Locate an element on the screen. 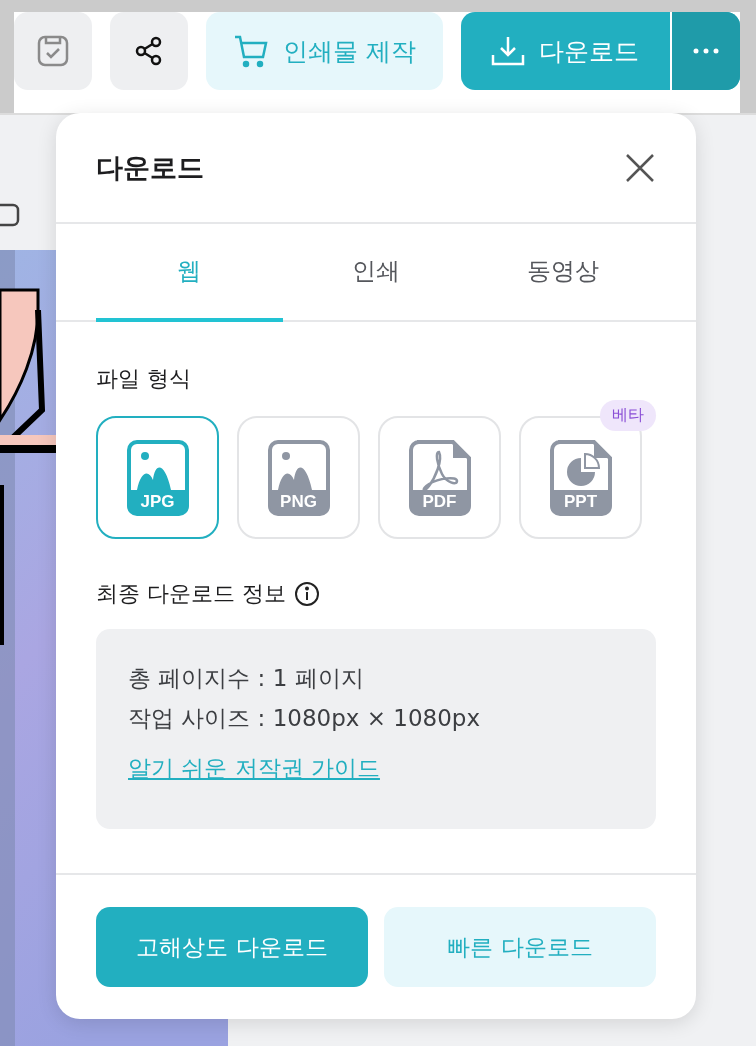 Image resolution: width=756 pixels, height=1046 pixels. save-status-button is located at coordinates (53, 51).